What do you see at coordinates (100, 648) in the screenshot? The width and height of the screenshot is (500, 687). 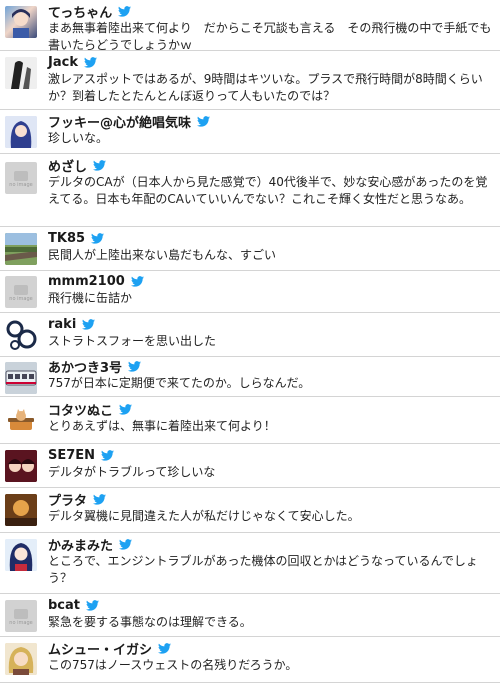 I see `user-name: ムシュー・イガシ` at bounding box center [100, 648].